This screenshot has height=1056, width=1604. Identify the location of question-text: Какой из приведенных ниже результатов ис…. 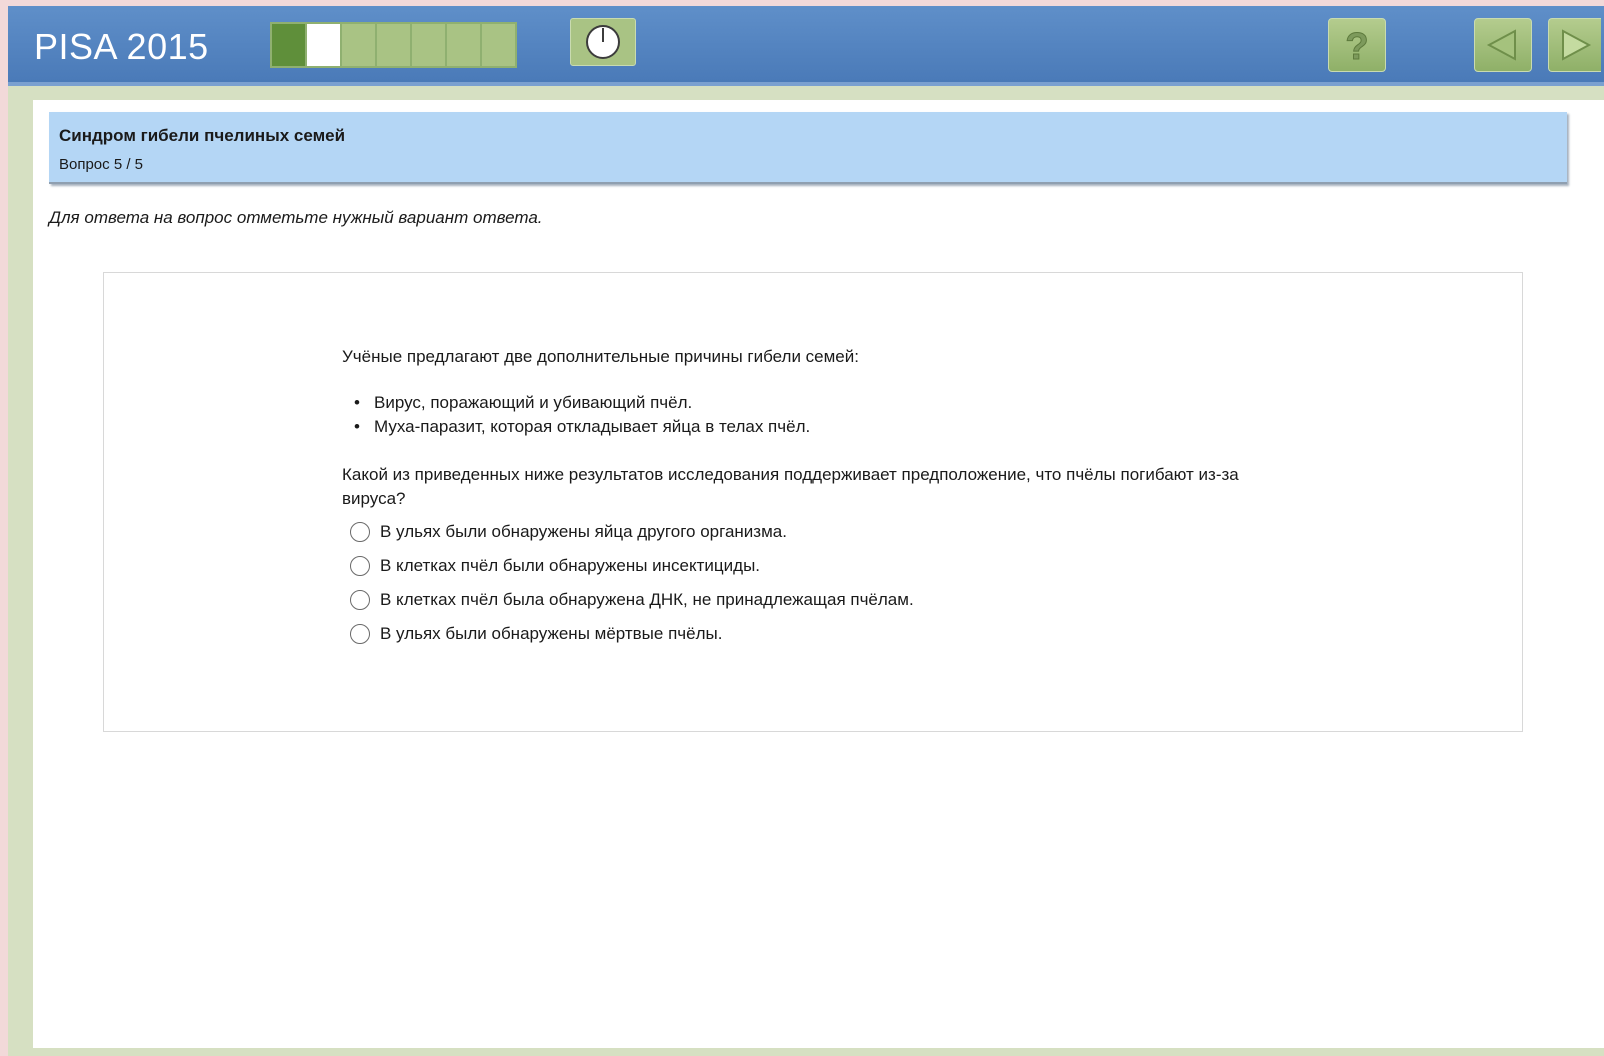
(790, 486).